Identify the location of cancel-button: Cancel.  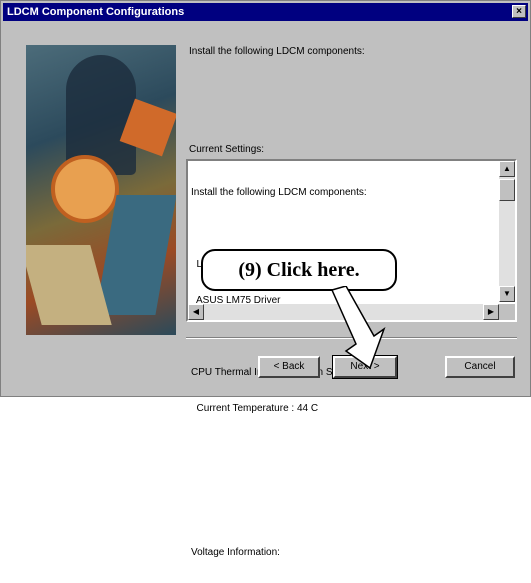
(480, 367).